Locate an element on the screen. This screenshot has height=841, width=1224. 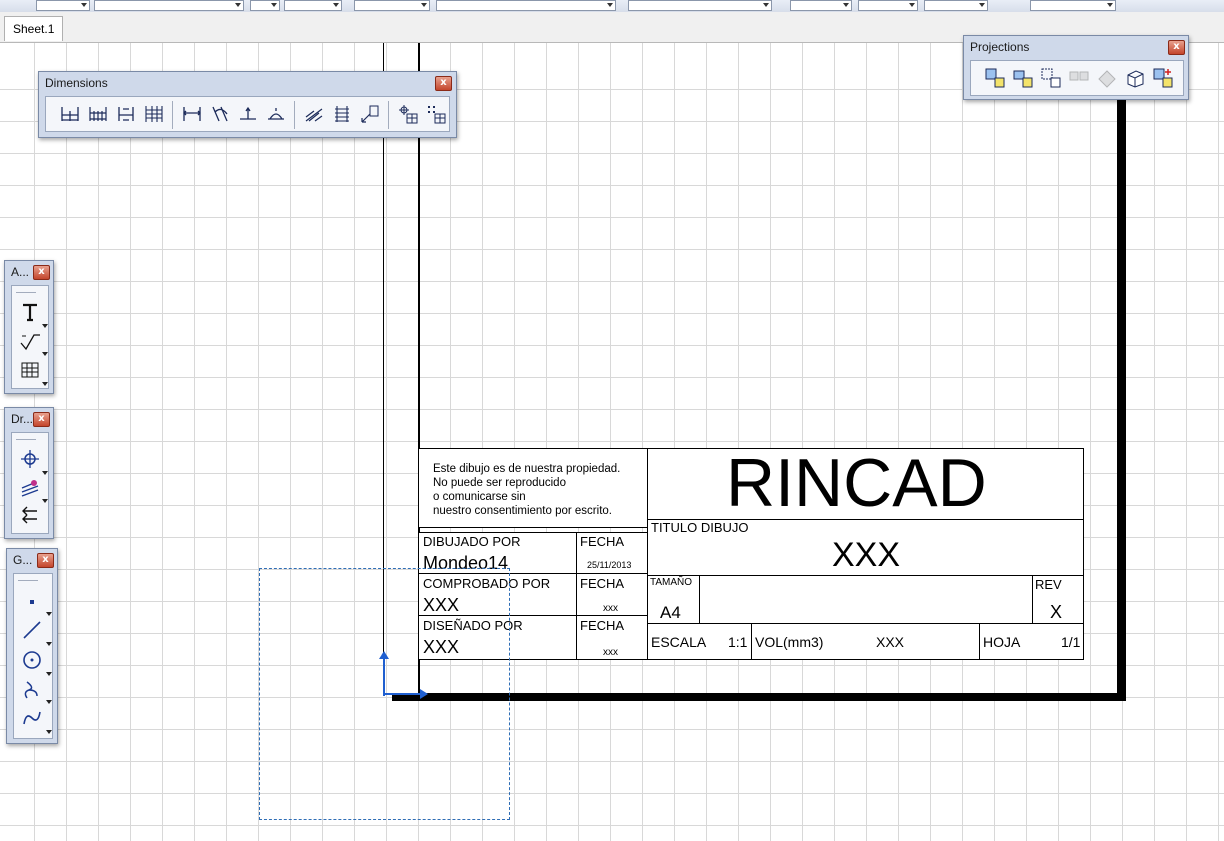
curve-icon is located at coordinates (32, 718).